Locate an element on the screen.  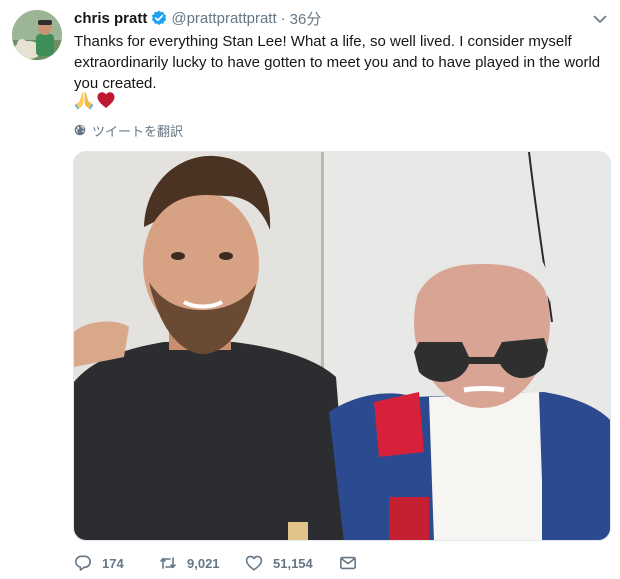
tweet-actions: 174 9,021 51,154 is located at coordinates (220, 563).